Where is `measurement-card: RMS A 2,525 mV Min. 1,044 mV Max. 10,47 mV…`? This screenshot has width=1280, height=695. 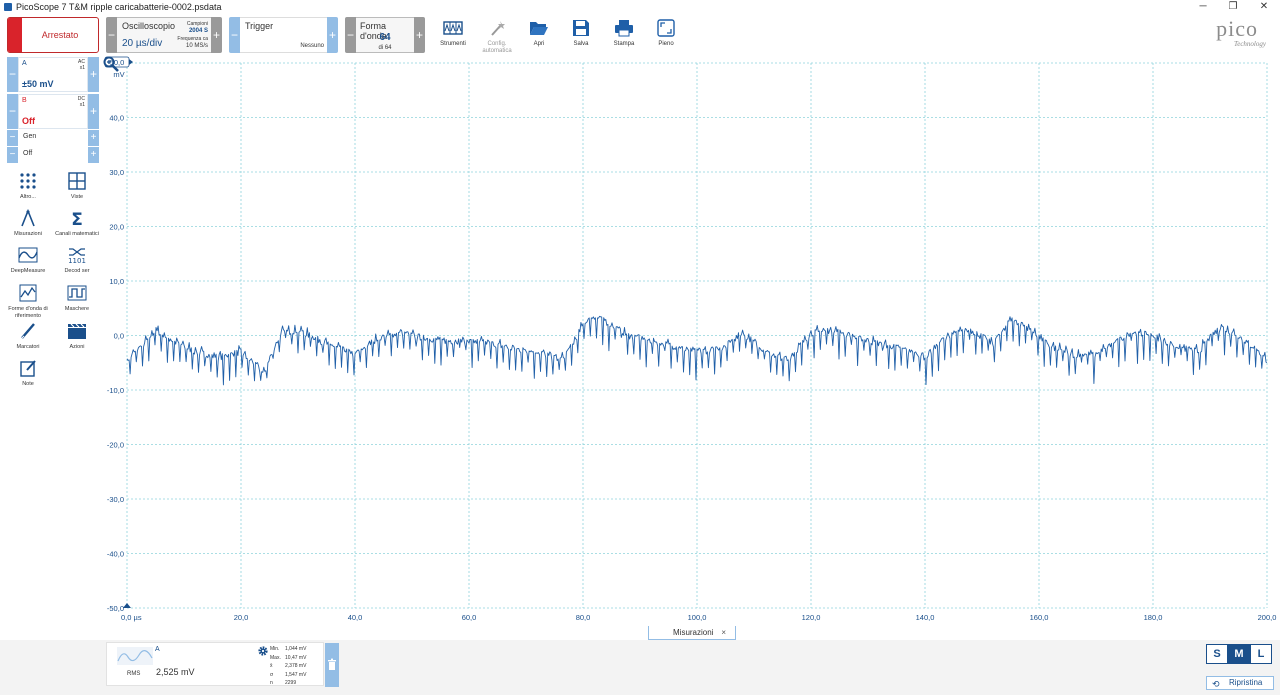
measurement-card: RMS A 2,525 mV Min. 1,044 mV Max. 10,47 mV… is located at coordinates (222, 665).